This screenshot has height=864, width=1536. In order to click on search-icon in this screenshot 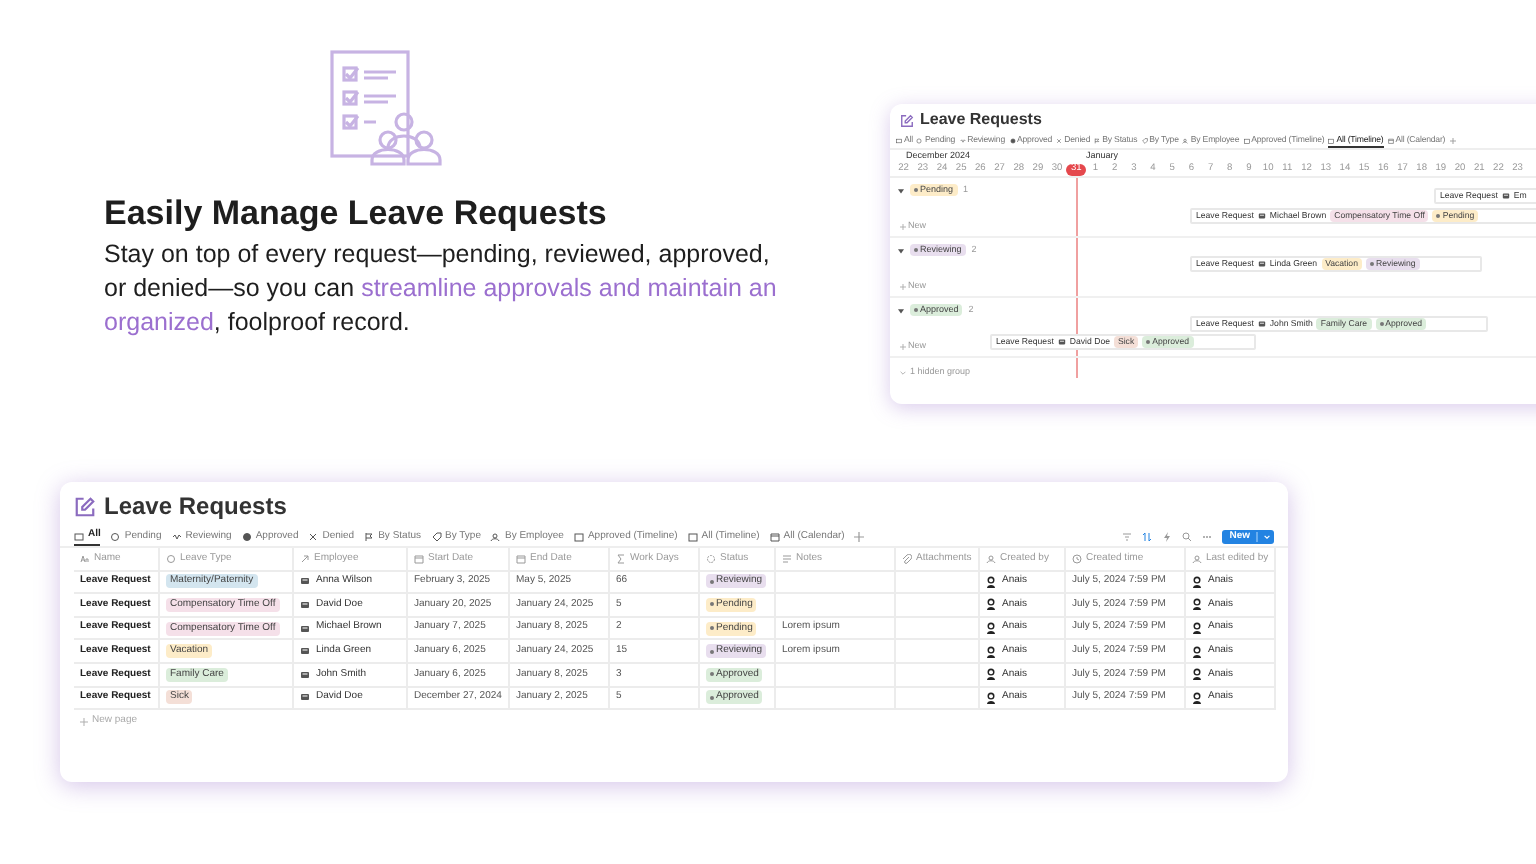, I will do `click(1186, 537)`.